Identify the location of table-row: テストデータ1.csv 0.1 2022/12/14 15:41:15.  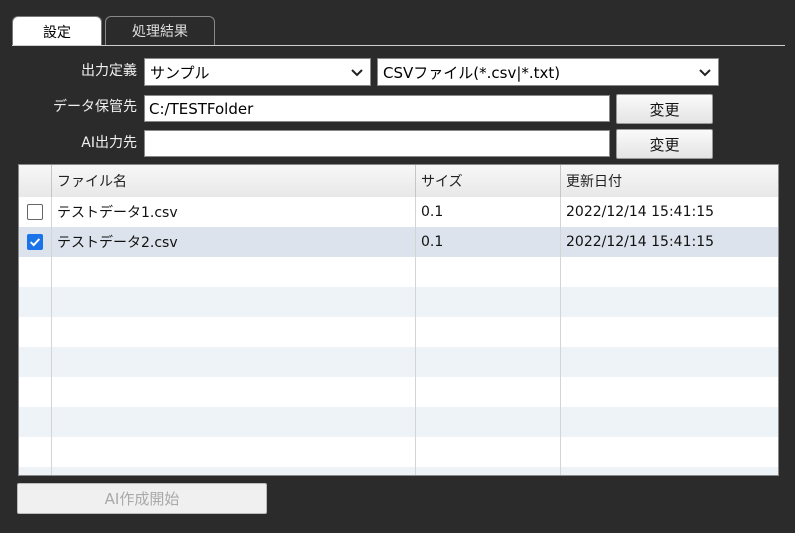
(398, 212).